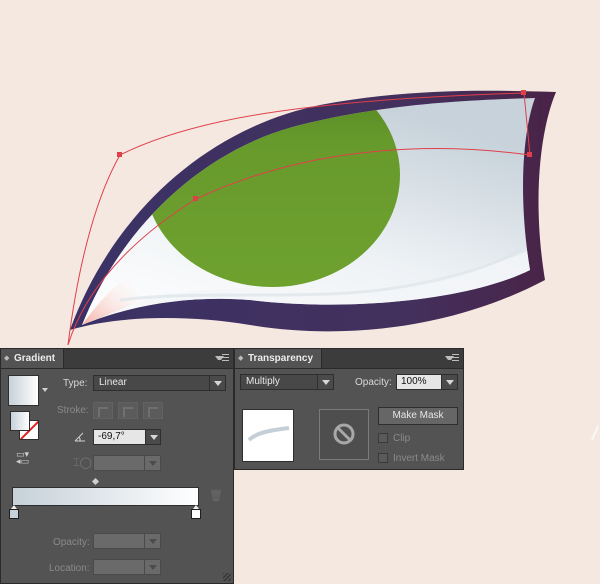 The width and height of the screenshot is (600, 584). I want to click on reverse-gradient-icon: ▭▾ ◂▭, so click(24, 458).